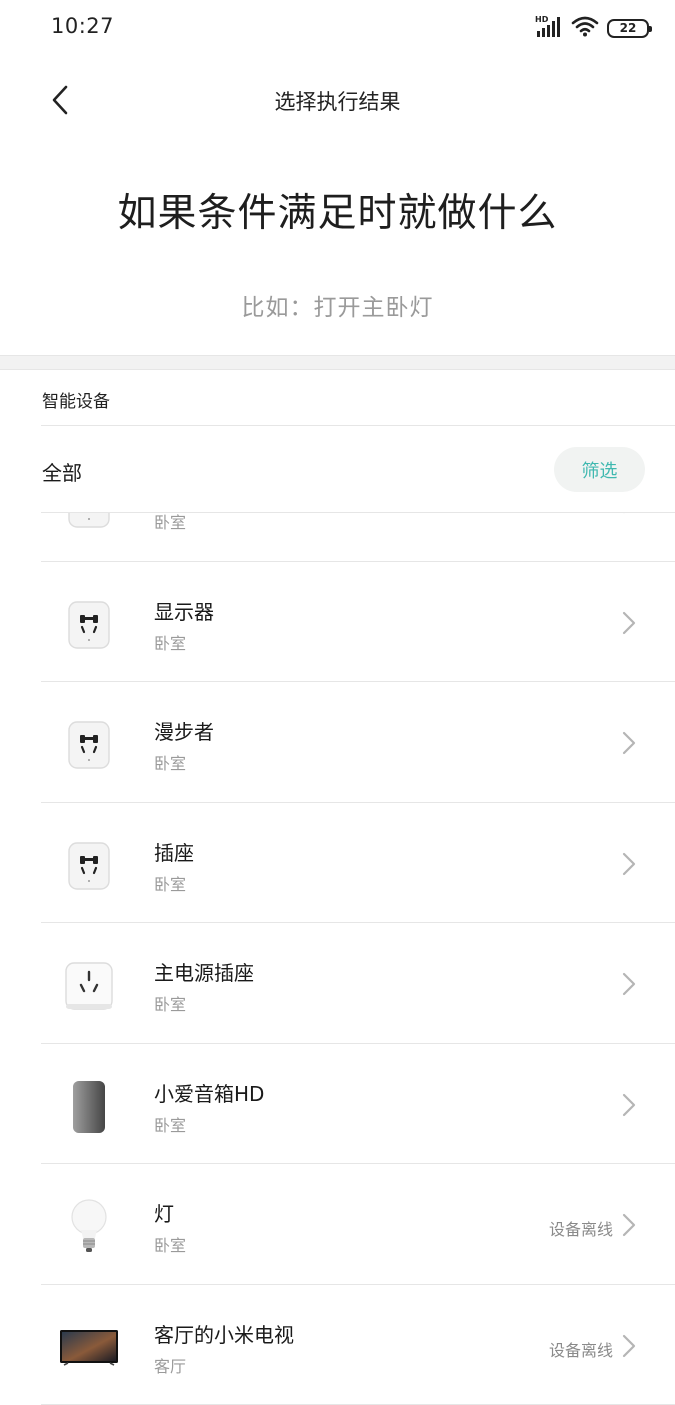 This screenshot has width=675, height=1405. What do you see at coordinates (337, 1224) in the screenshot?
I see `device-row: 灯卧室 设备离线` at bounding box center [337, 1224].